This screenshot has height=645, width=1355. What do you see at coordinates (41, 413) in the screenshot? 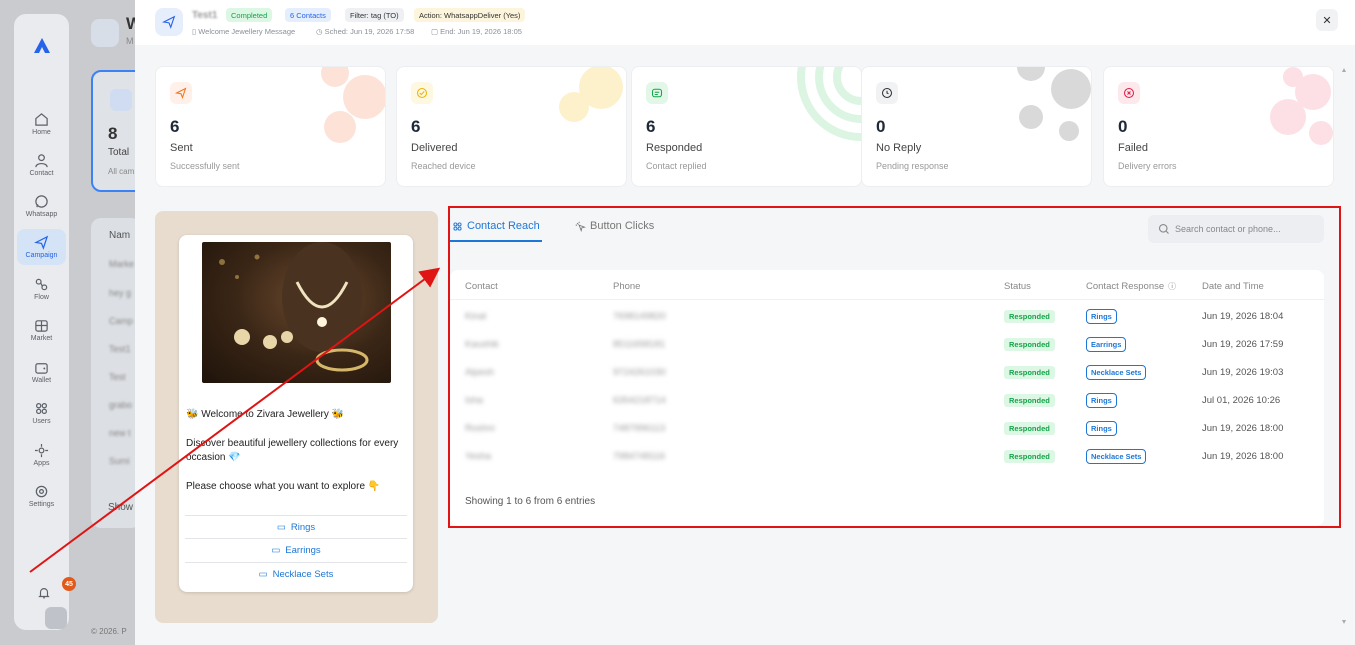
I see `sidebar-item-users: Users` at bounding box center [41, 413].